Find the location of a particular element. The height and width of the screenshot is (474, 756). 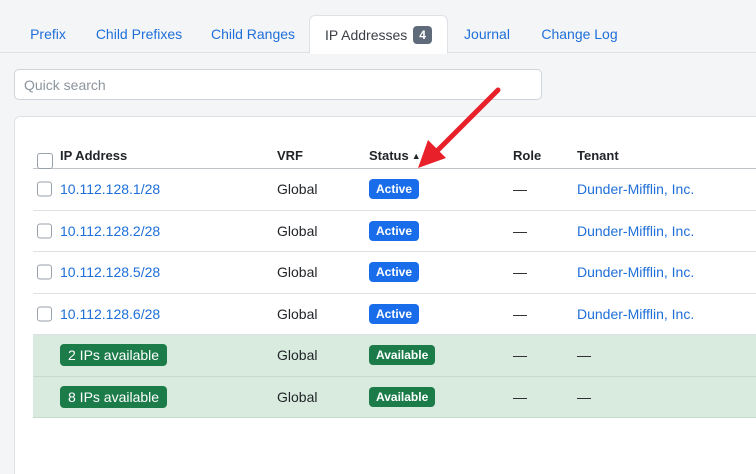

tab-label: Change Log is located at coordinates (579, 34).